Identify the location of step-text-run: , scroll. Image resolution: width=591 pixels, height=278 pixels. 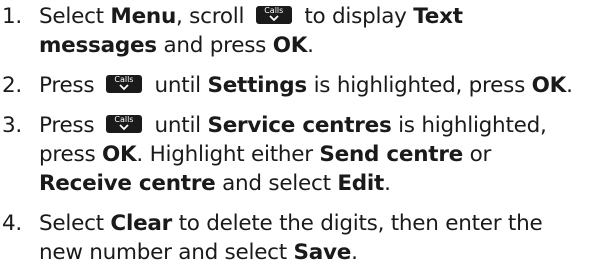
(213, 16).